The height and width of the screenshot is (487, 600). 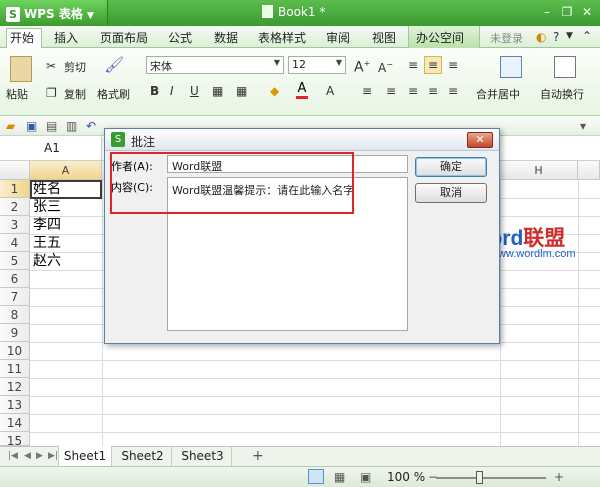 I want to click on page-break-view-icon: ▣, so click(x=365, y=477).